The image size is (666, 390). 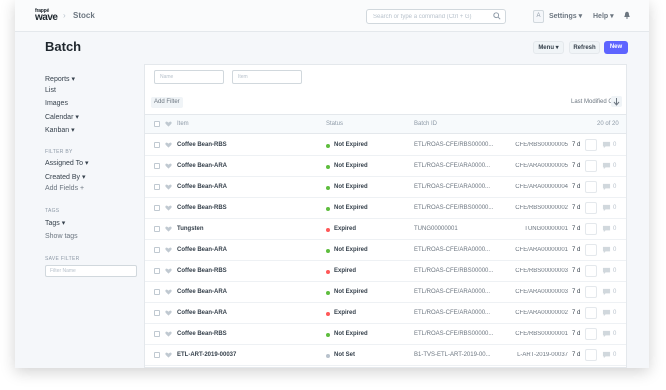 What do you see at coordinates (344, 355) in the screenshot?
I see `row-status: Not Set` at bounding box center [344, 355].